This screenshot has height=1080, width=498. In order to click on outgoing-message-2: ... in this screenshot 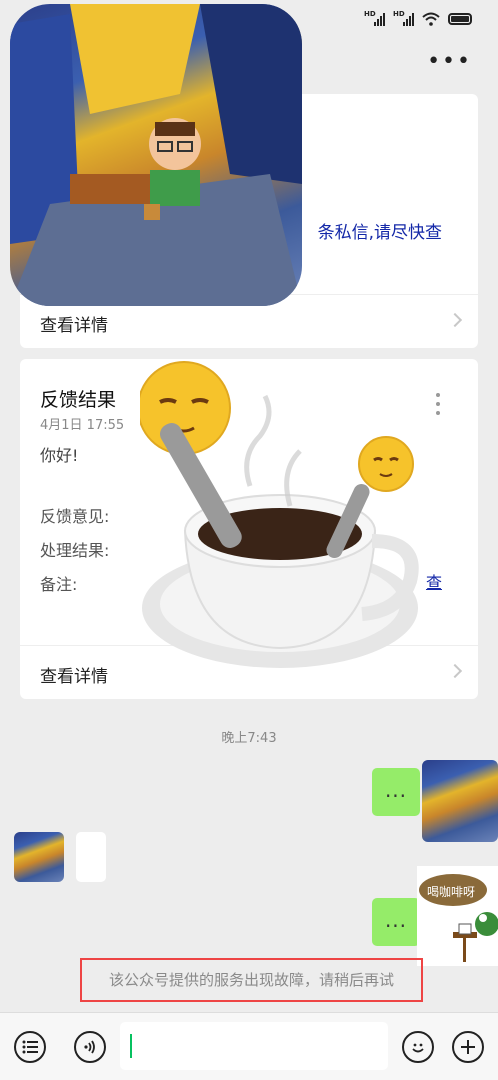, I will do `click(396, 922)`.